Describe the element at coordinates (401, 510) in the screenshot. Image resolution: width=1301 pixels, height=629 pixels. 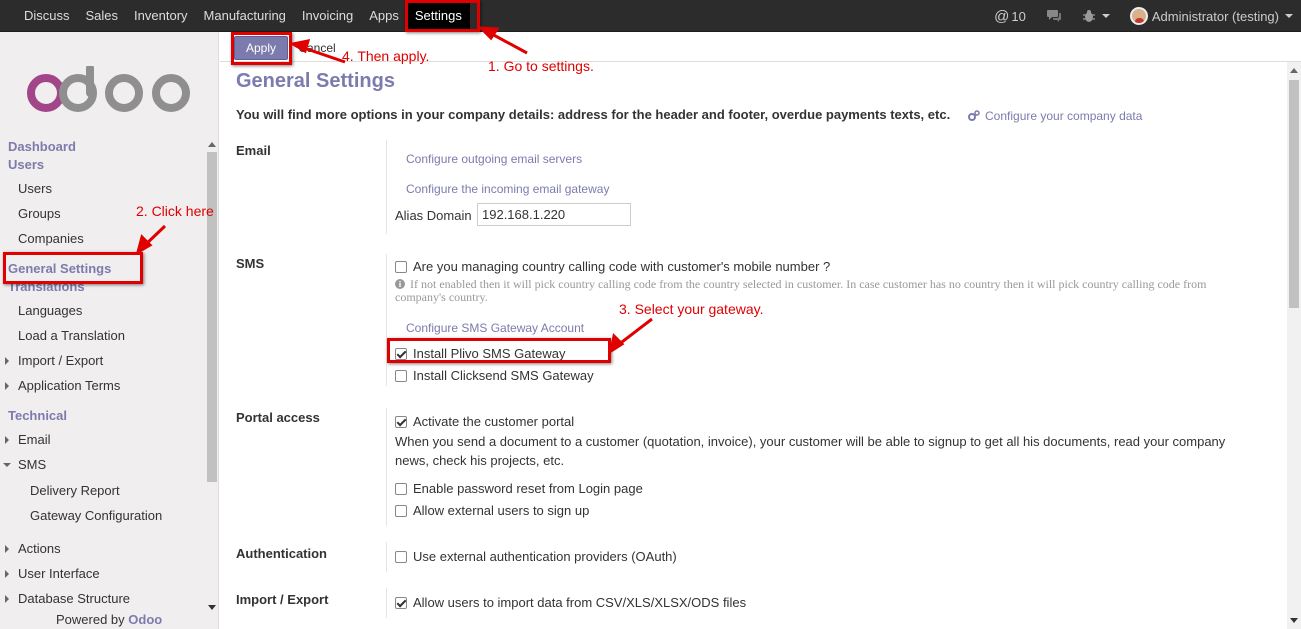
I see `external-signup-checkbox` at that location.